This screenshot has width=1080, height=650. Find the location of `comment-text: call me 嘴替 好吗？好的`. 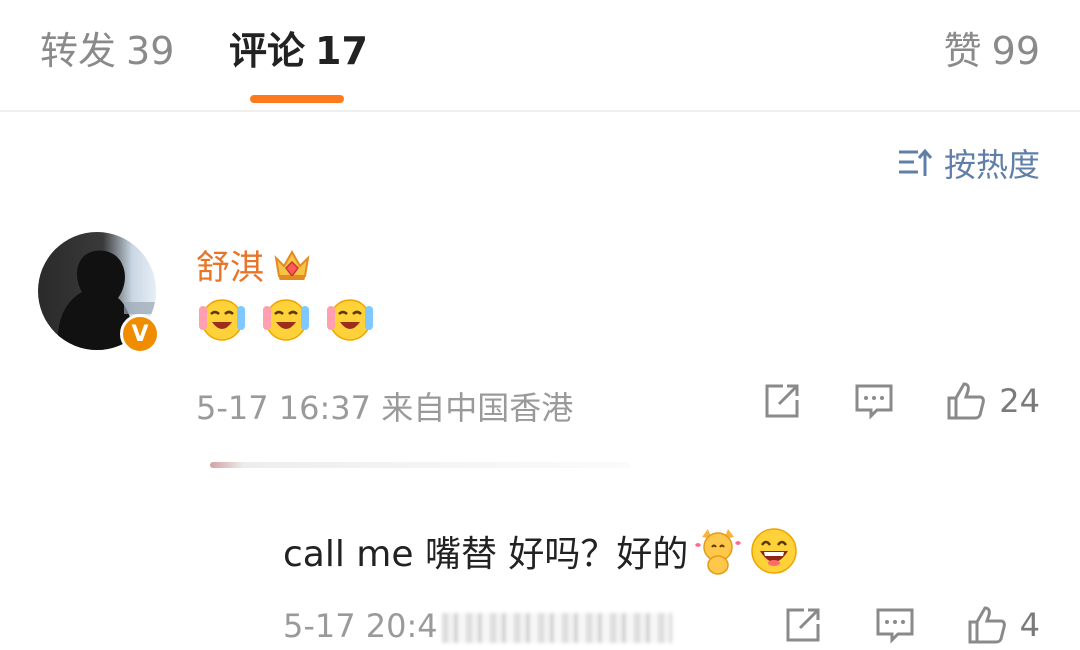

comment-text: call me 嘴替 好吗？好的 is located at coordinates (486, 554).